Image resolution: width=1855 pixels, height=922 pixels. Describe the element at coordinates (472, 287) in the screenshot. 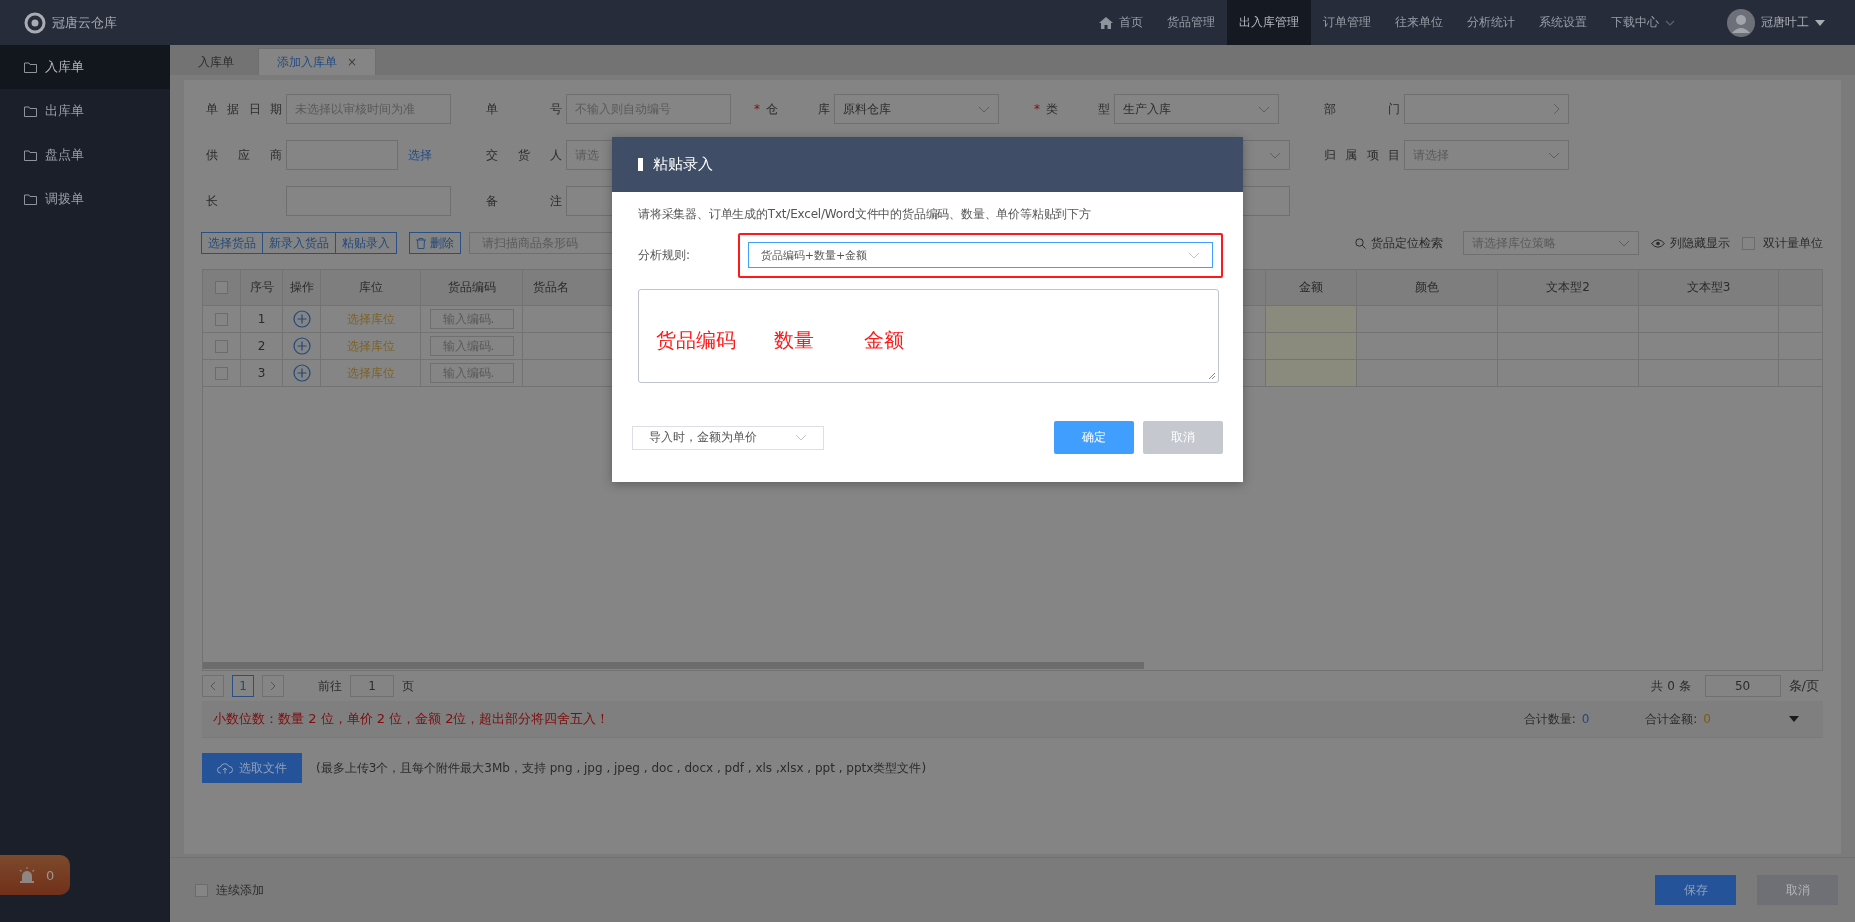

I see `column-header: 货品编码` at that location.